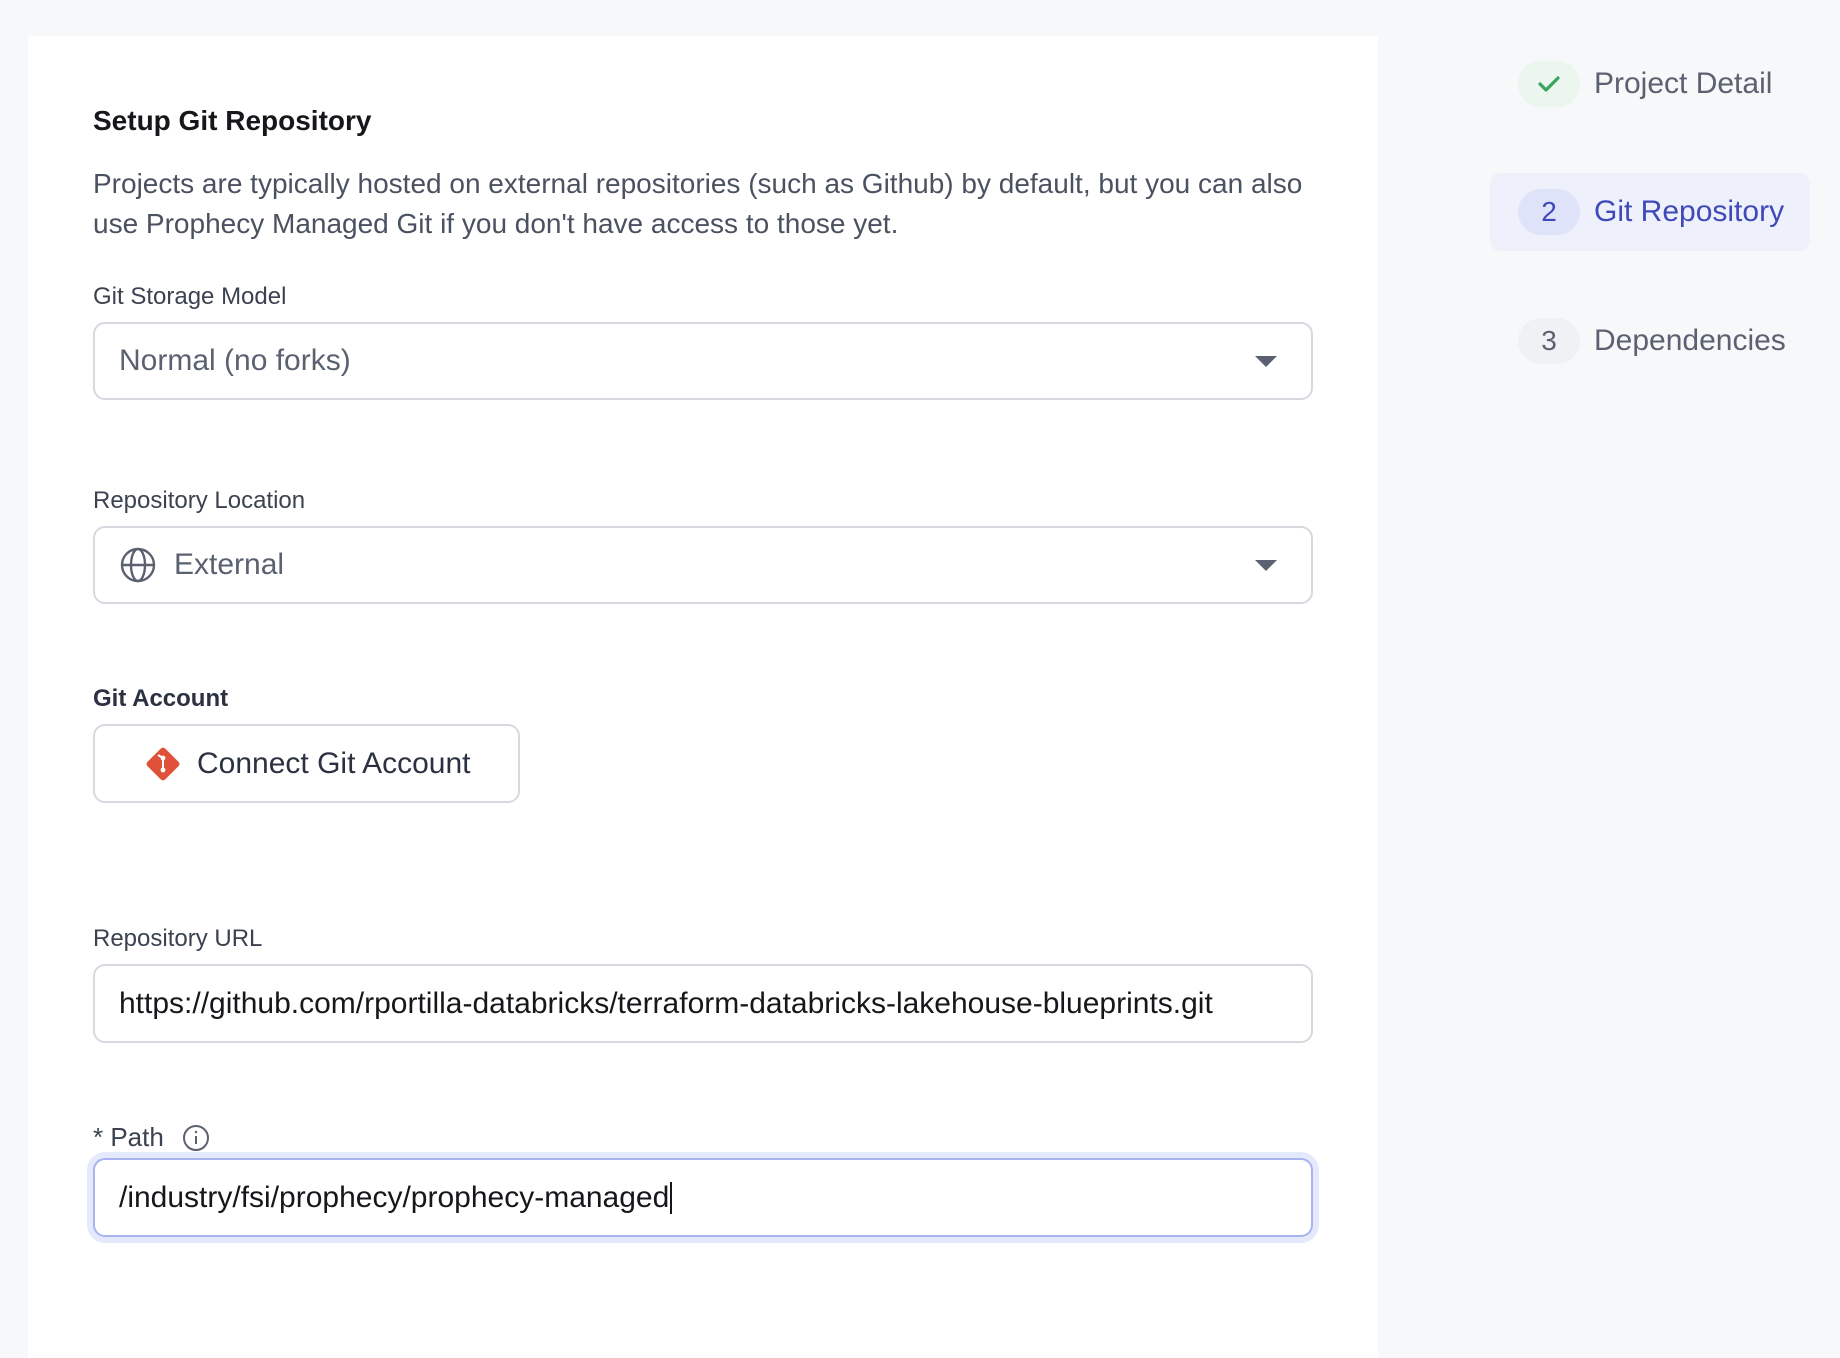 Image resolution: width=1840 pixels, height=1358 pixels. I want to click on globe-icon, so click(138, 565).